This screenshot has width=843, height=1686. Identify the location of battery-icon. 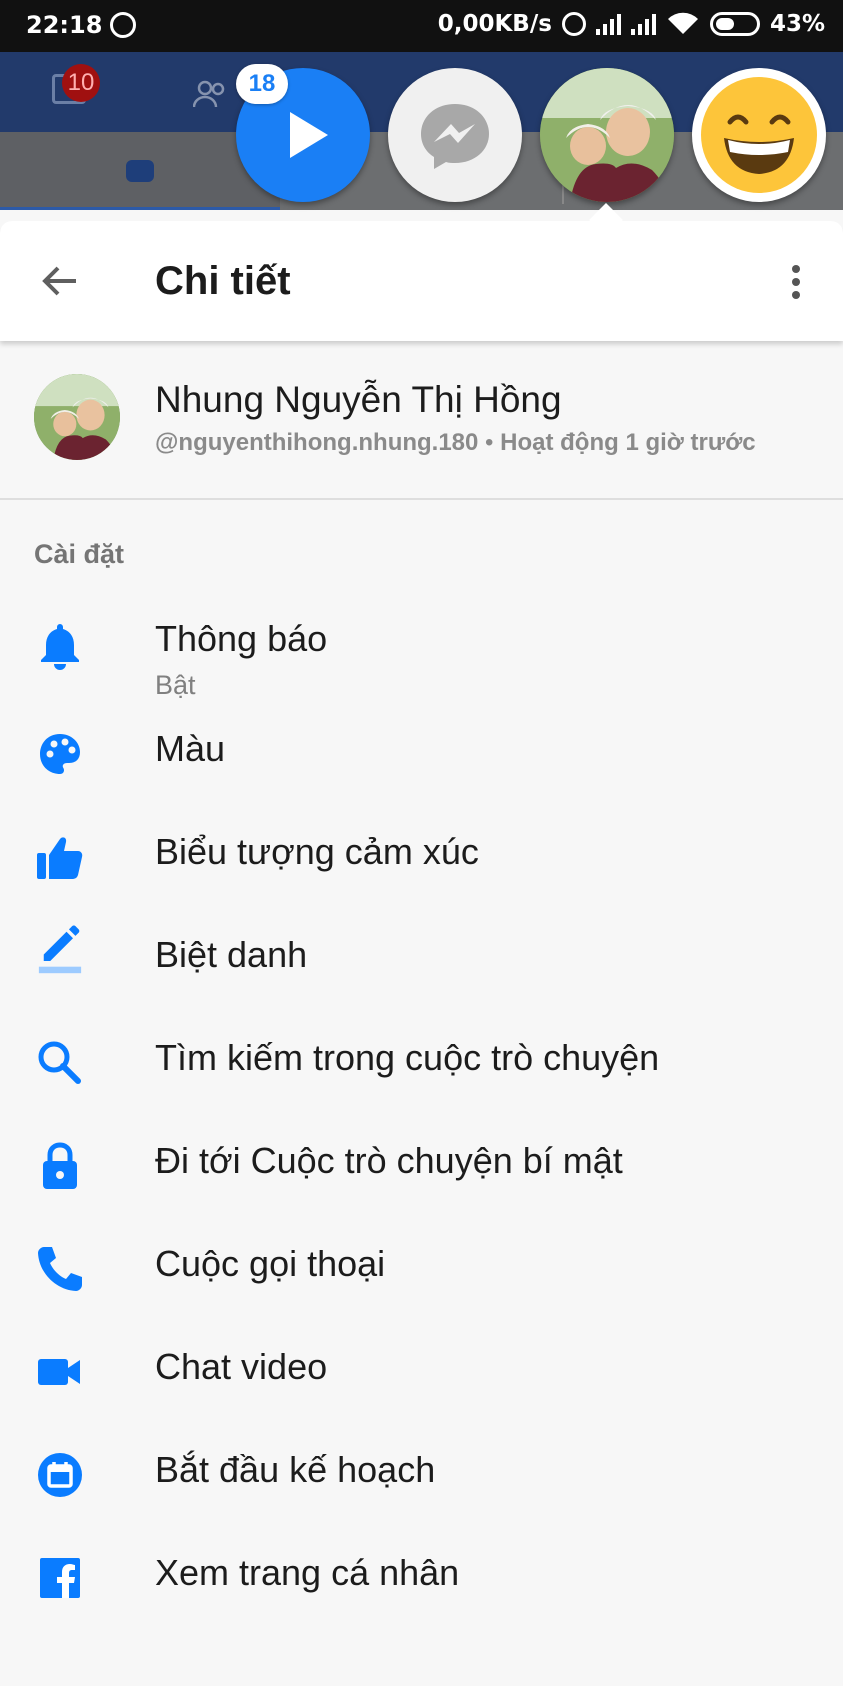
(734, 24).